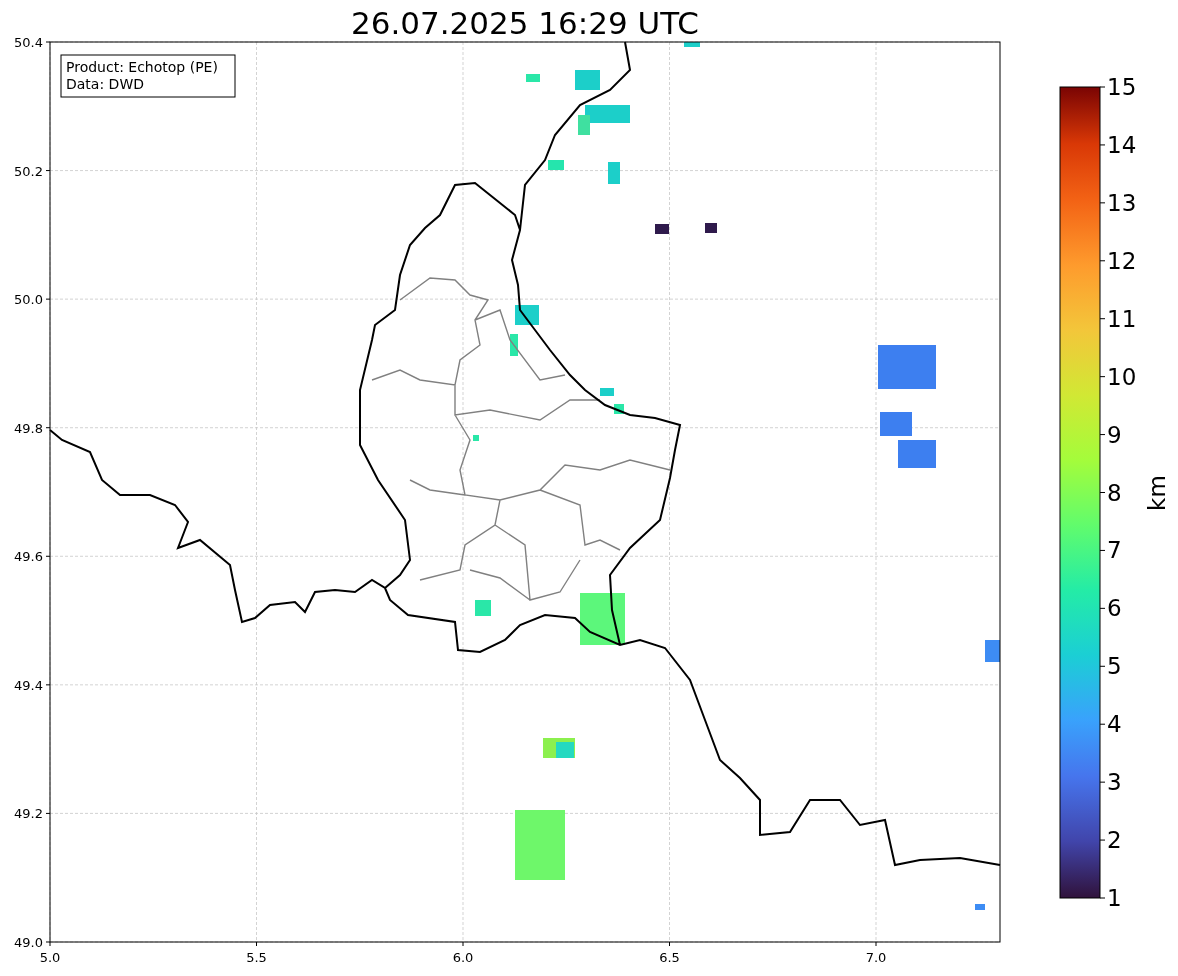 The width and height of the screenshot is (1178, 976). I want to click on x-tick-label: 5.5, so click(256, 957).